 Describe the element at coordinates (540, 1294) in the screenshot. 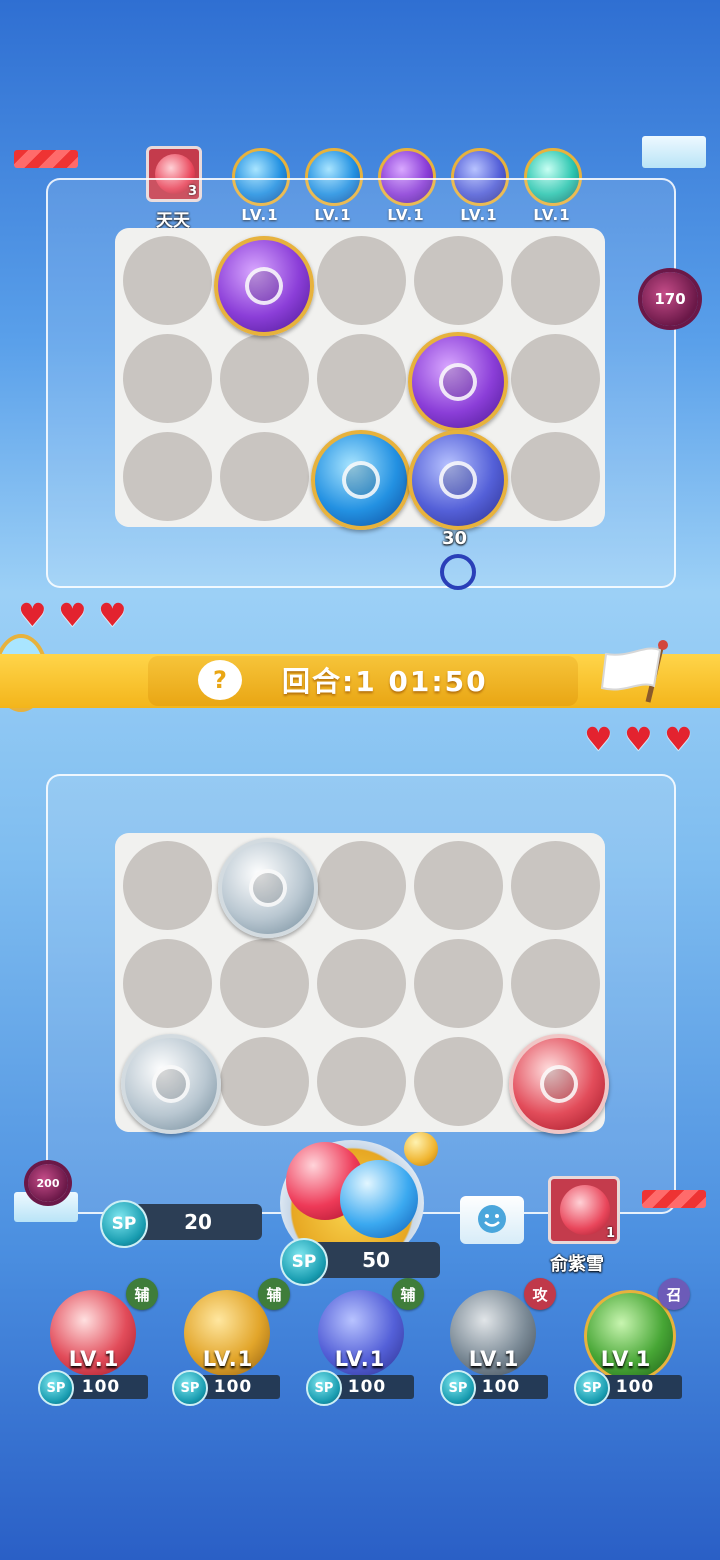

I see `attack-tag: 攻` at that location.